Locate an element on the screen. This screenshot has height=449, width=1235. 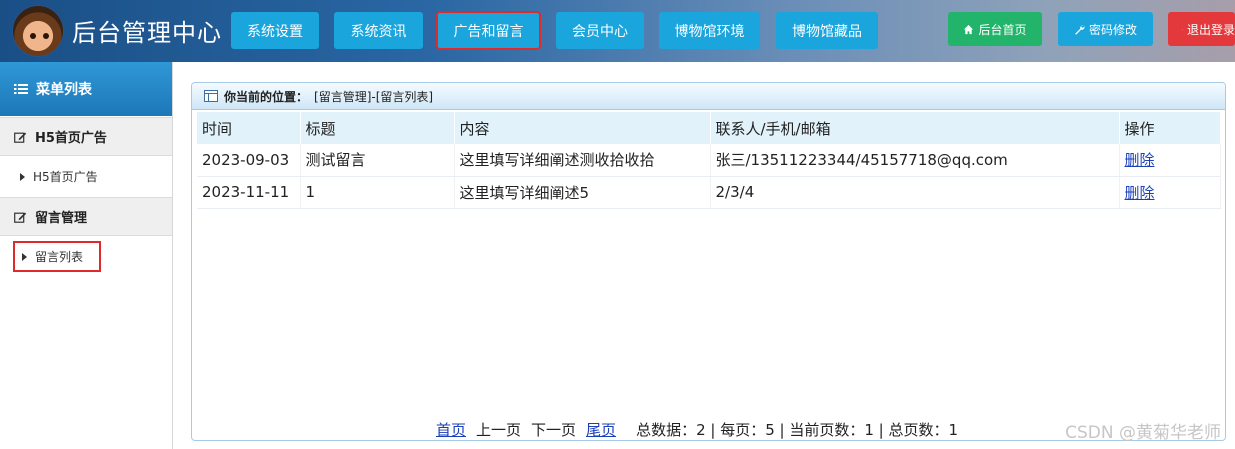
cell-time: 2023-11-11 is located at coordinates (249, 192).